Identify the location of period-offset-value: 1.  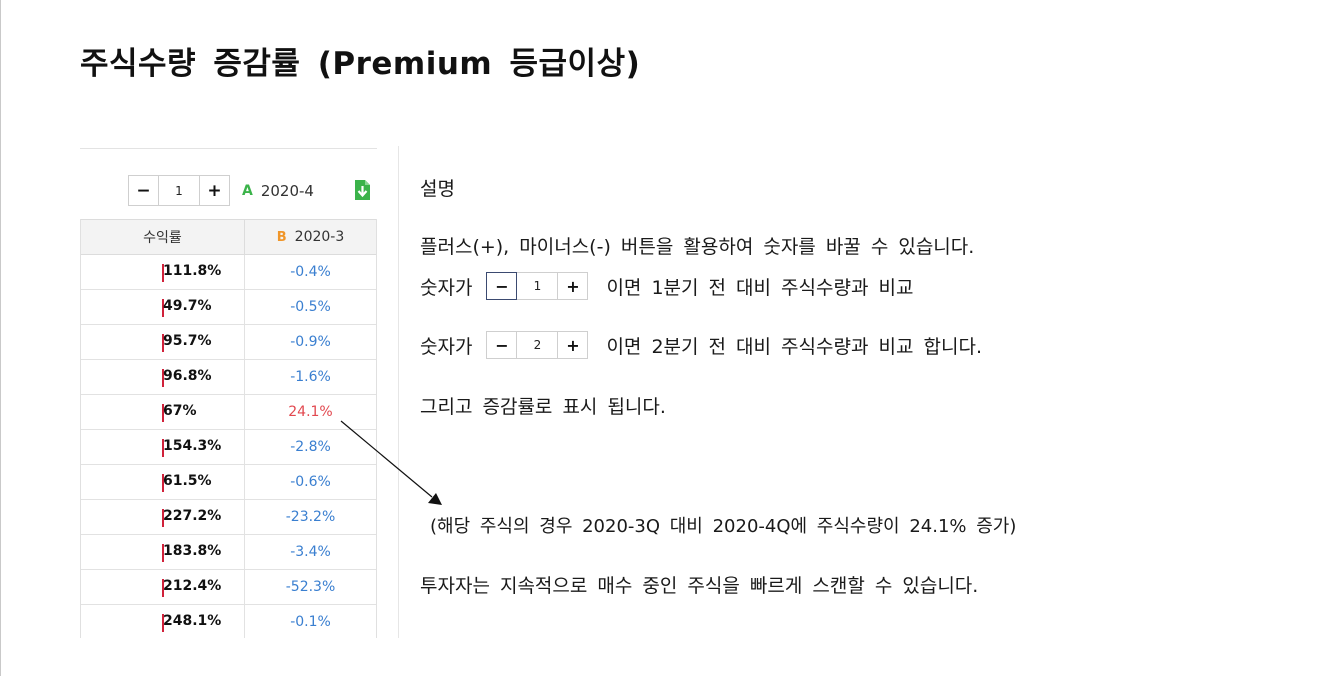
(179, 190).